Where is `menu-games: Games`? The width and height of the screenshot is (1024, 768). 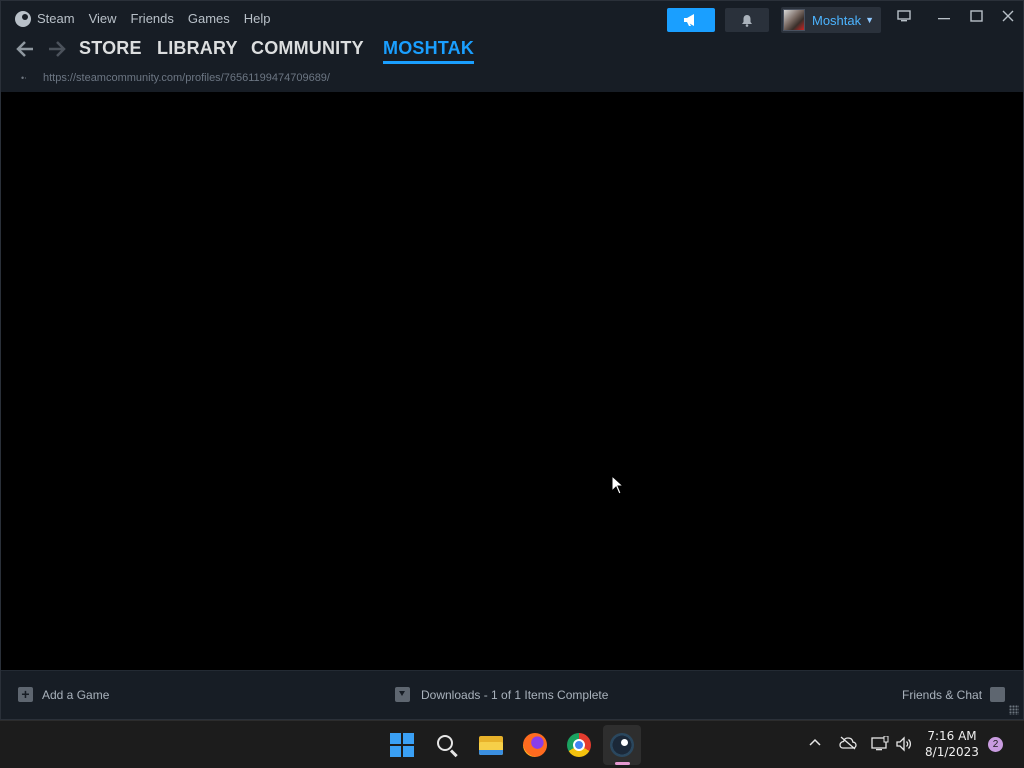
menu-games: Games is located at coordinates (209, 19).